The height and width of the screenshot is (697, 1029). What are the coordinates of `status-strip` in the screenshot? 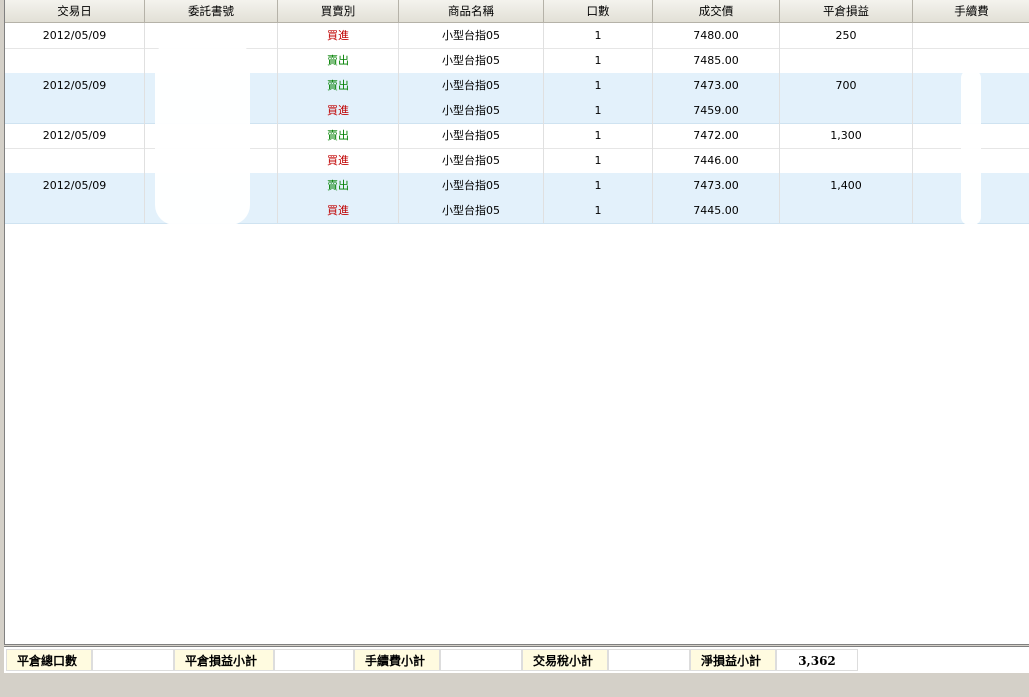 It's located at (516, 685).